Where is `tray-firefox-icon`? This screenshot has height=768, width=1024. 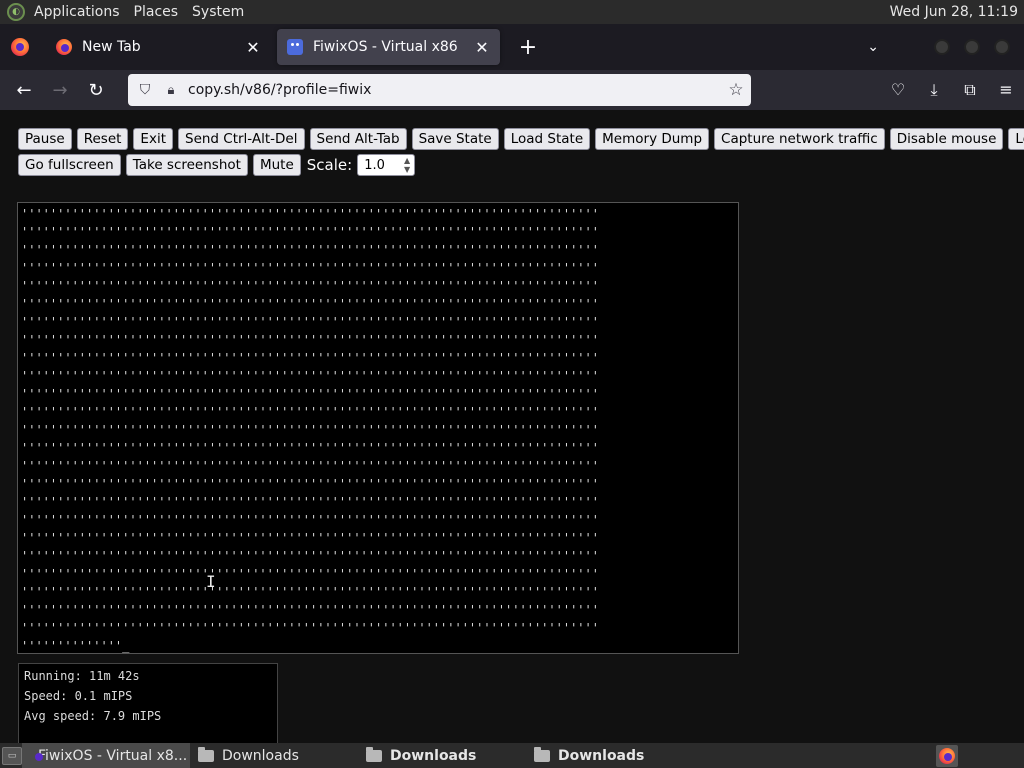
tray-firefox-icon is located at coordinates (947, 755).